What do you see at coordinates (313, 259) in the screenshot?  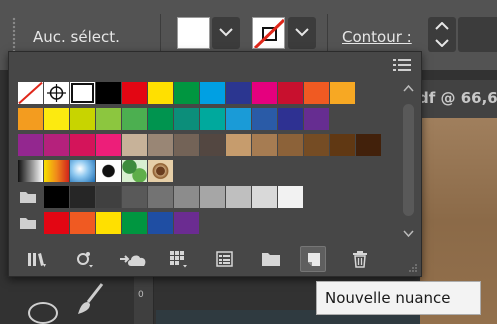 I see `new-swatch-button` at bounding box center [313, 259].